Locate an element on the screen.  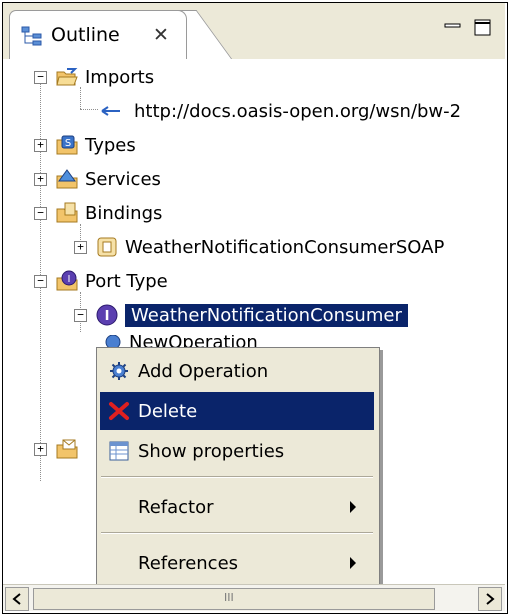
tree-item-port-type-selected: − I WeatherNotificationConsumer is located at coordinates (241, 315).